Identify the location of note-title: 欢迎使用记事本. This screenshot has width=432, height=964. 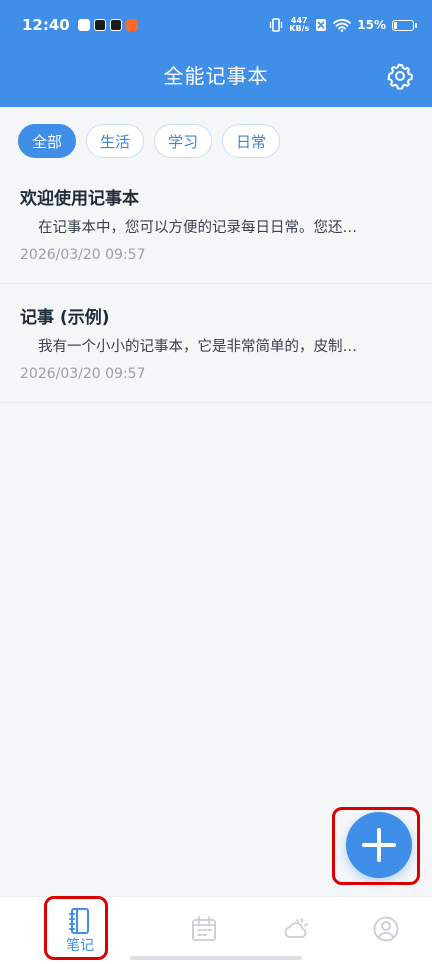
(79, 199).